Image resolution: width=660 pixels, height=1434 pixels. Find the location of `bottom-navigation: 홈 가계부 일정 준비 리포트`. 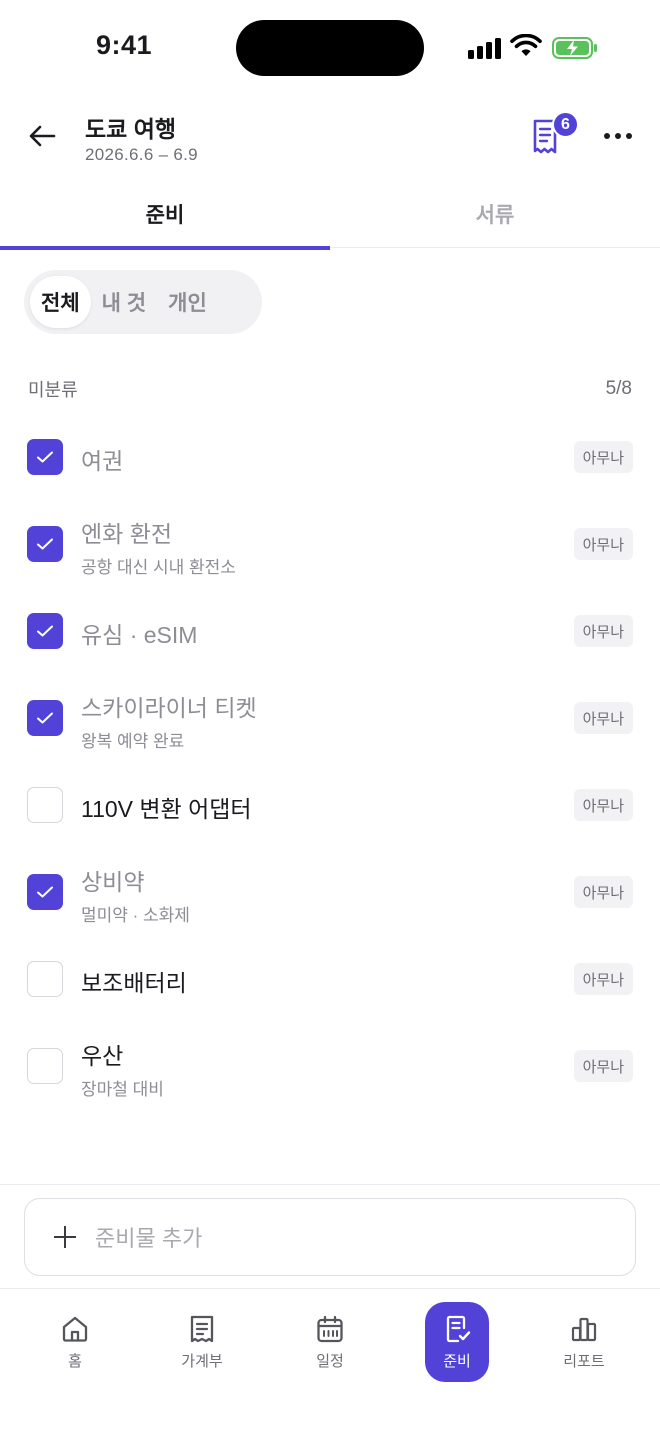

bottom-navigation: 홈 가계부 일정 준비 리포트 is located at coordinates (330, 1361).